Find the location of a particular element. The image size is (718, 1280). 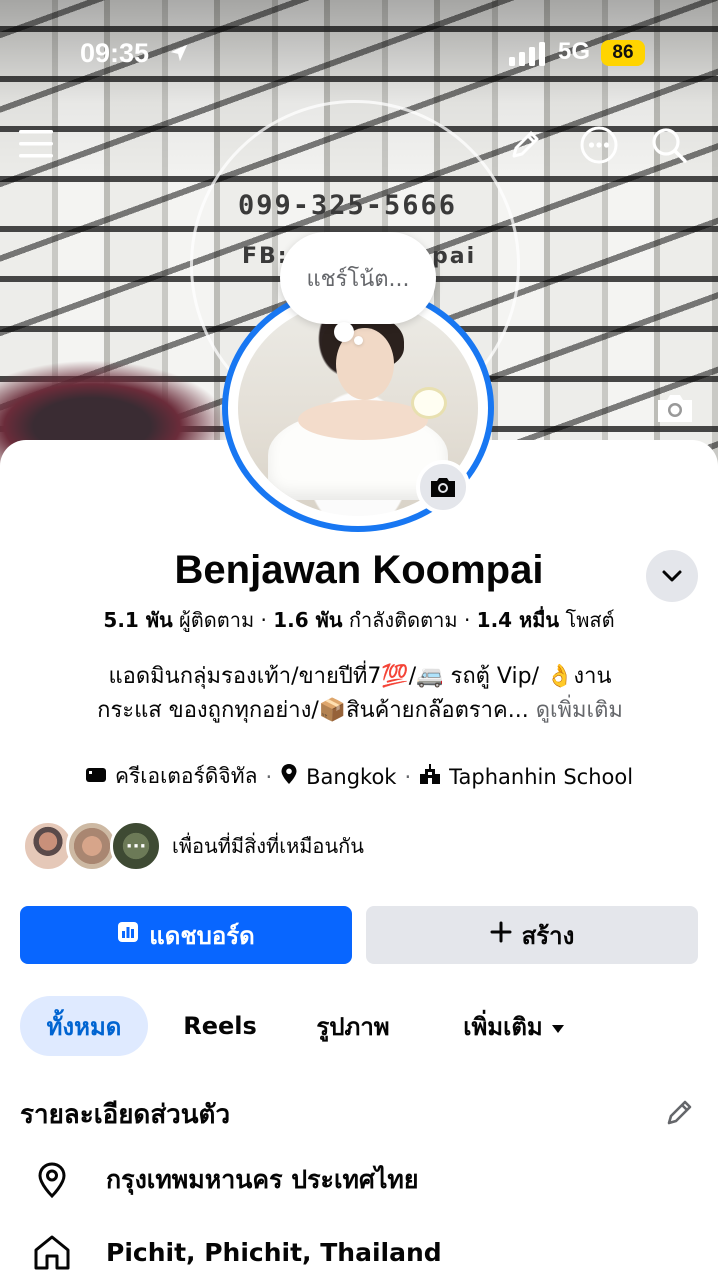

cover-fb-suffix: pai is located at coordinates (454, 256).